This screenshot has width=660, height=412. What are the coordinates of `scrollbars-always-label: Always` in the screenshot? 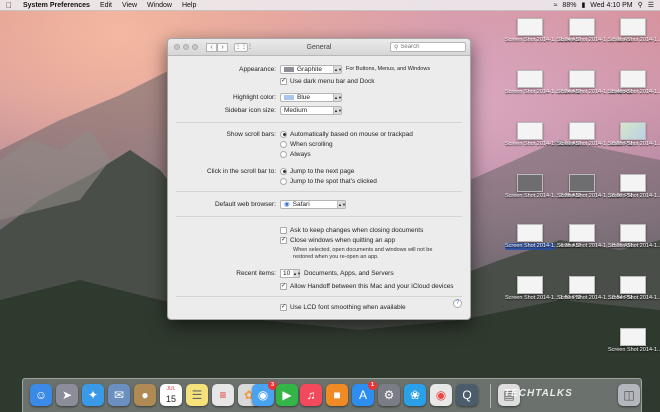 It's located at (300, 154).